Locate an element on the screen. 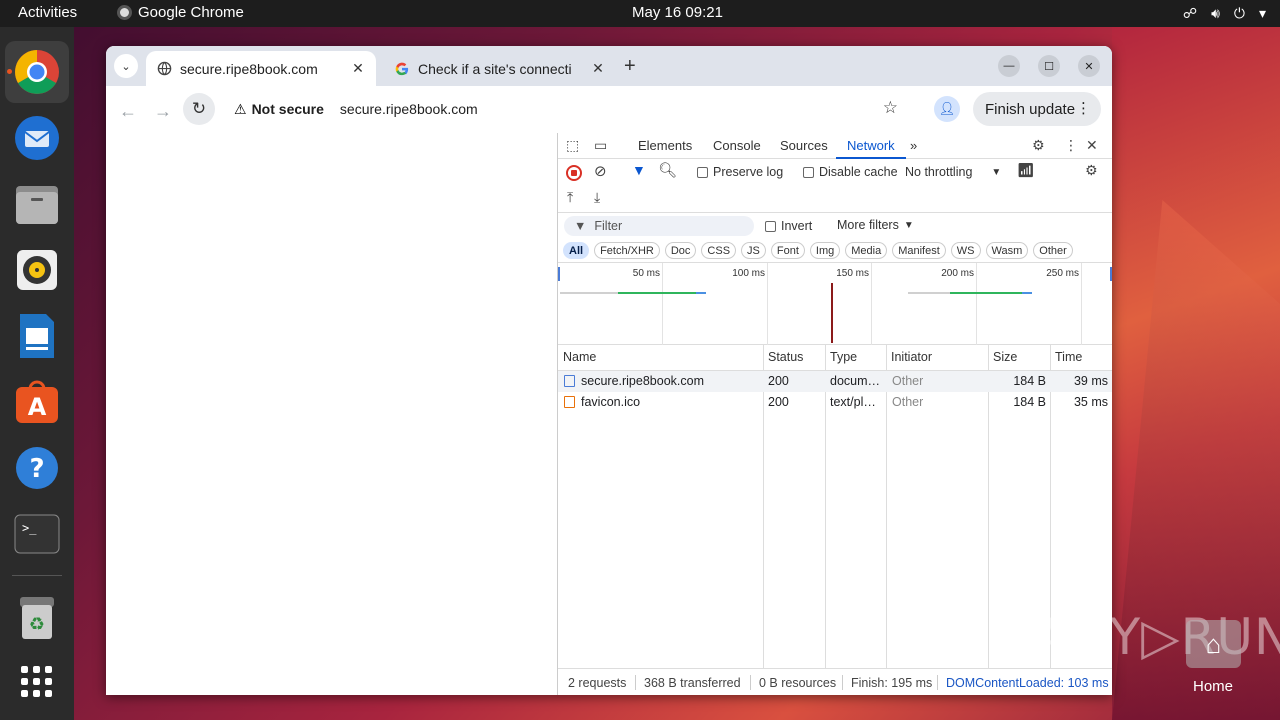  chip-img: Img is located at coordinates (825, 250).